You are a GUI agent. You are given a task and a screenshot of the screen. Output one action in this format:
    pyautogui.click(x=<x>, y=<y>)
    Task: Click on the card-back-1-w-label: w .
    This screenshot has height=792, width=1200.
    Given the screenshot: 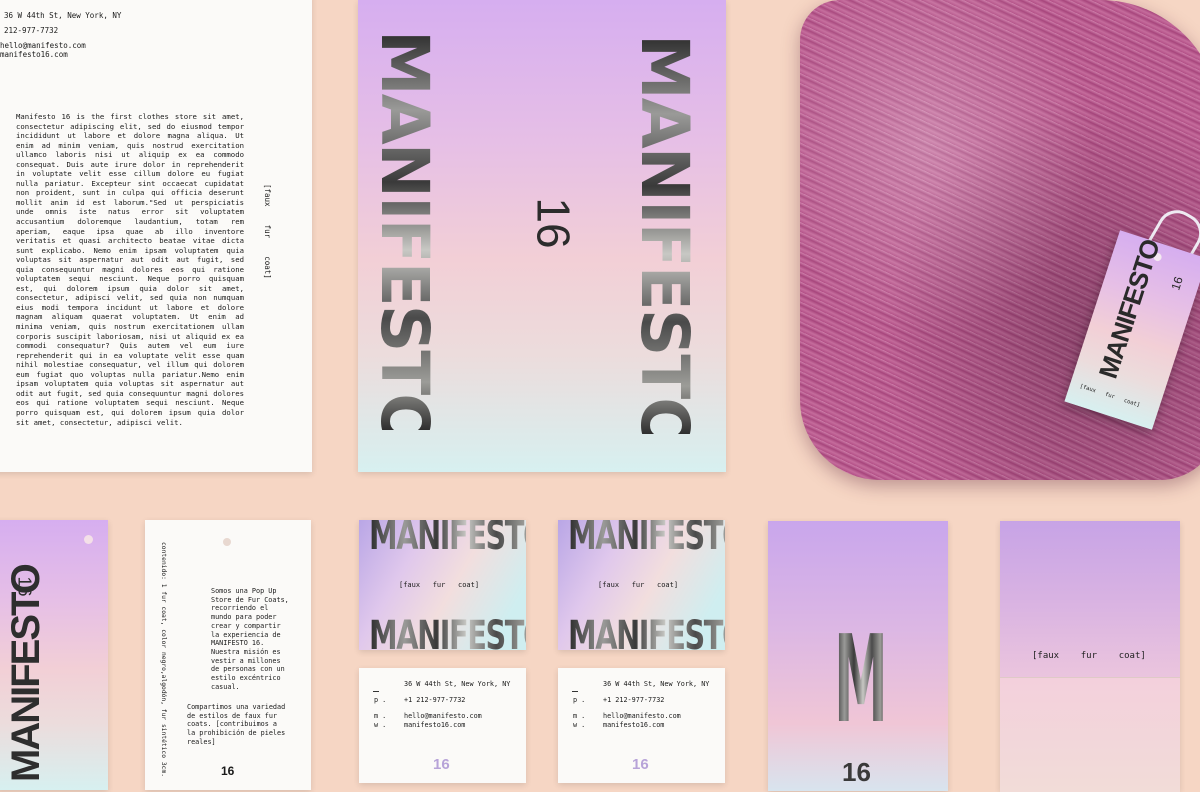 What is the action you would take?
    pyautogui.click(x=380, y=725)
    